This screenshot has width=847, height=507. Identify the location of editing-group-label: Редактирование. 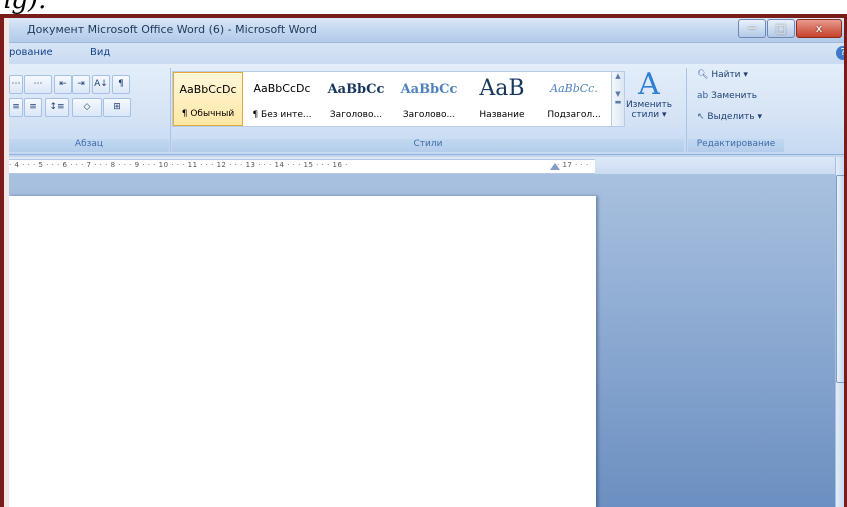
(736, 145).